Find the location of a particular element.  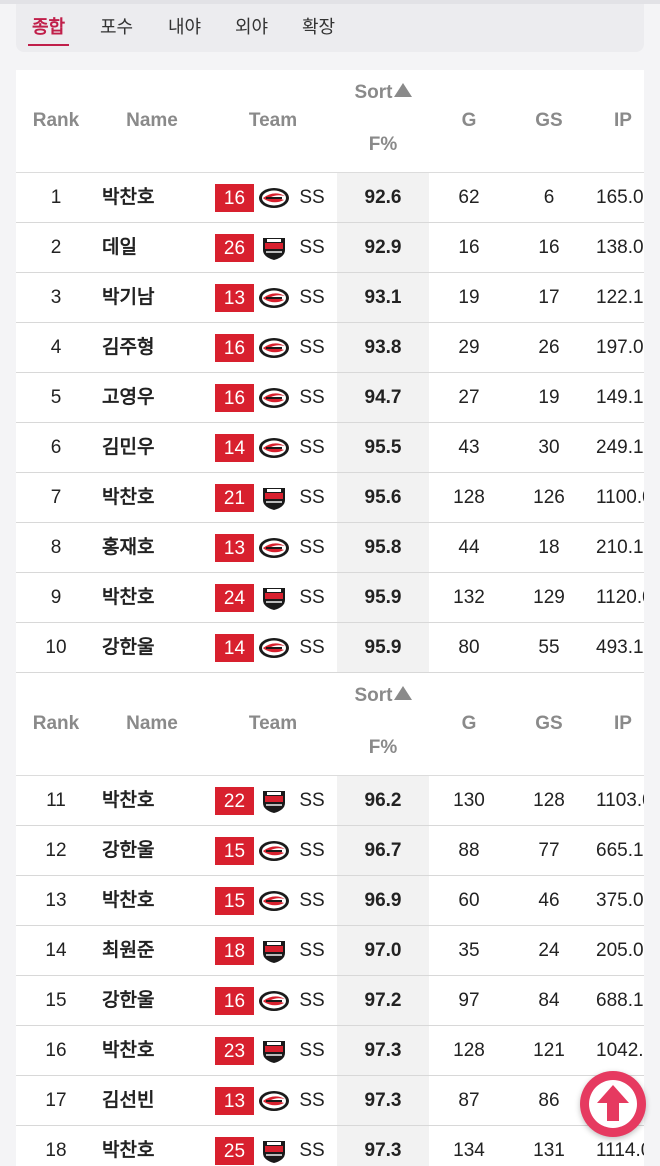

arrow-up-icon is located at coordinates (613, 1104).